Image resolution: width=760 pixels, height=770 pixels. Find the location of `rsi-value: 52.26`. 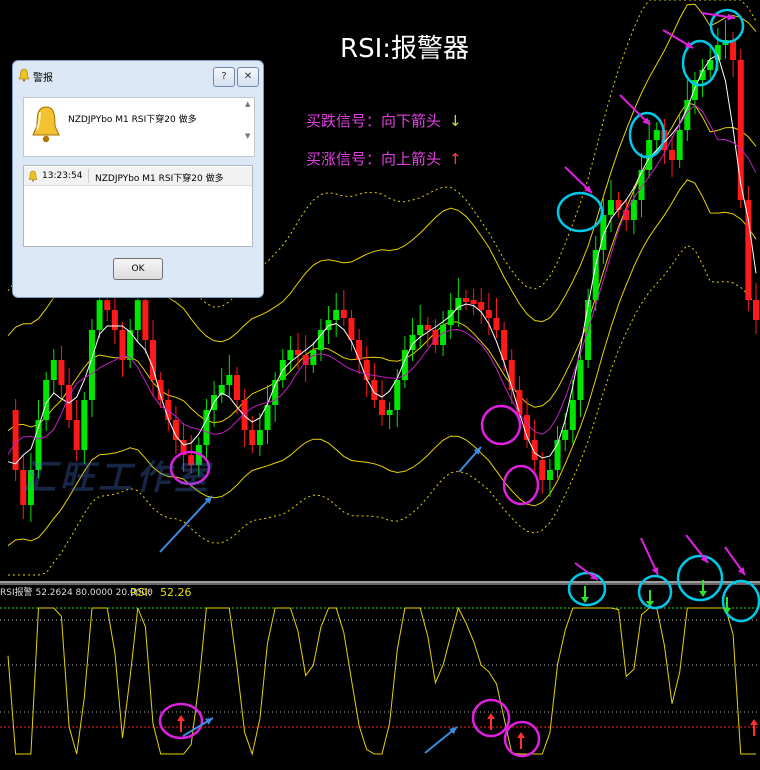

rsi-value: 52.26 is located at coordinates (176, 592).